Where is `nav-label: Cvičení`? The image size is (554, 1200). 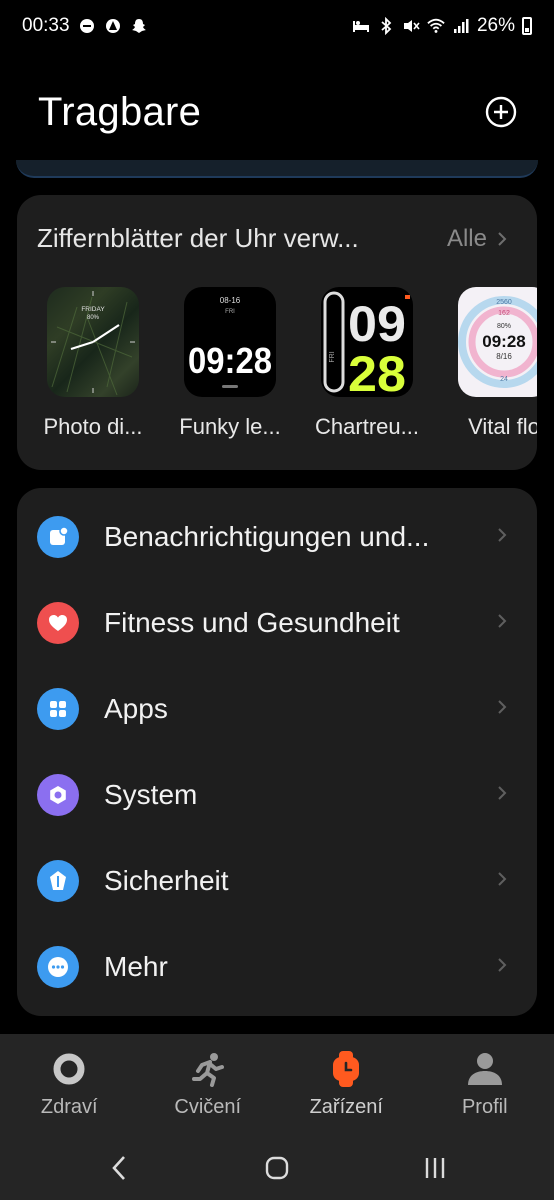 nav-label: Cvičení is located at coordinates (208, 1107).